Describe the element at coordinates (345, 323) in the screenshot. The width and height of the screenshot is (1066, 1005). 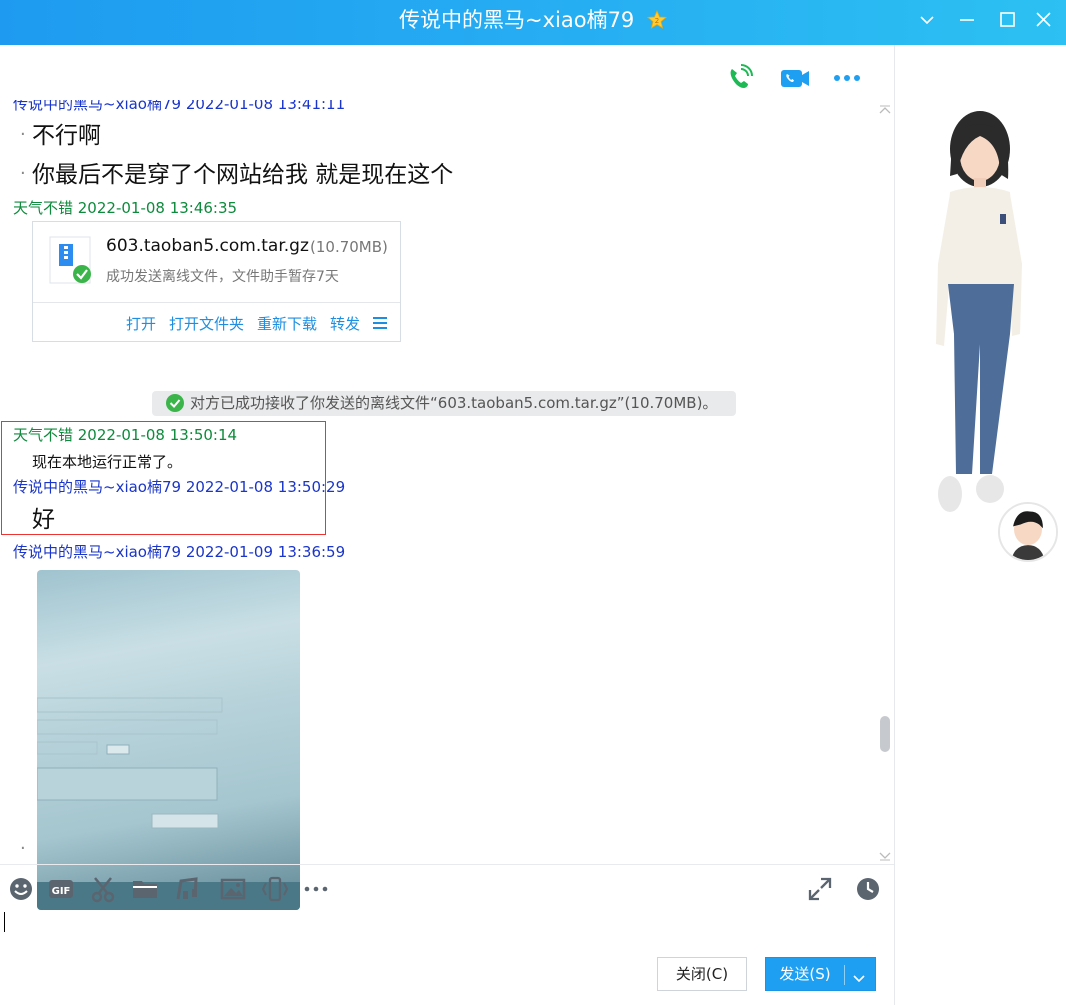
I see `forward-link: 转发` at that location.